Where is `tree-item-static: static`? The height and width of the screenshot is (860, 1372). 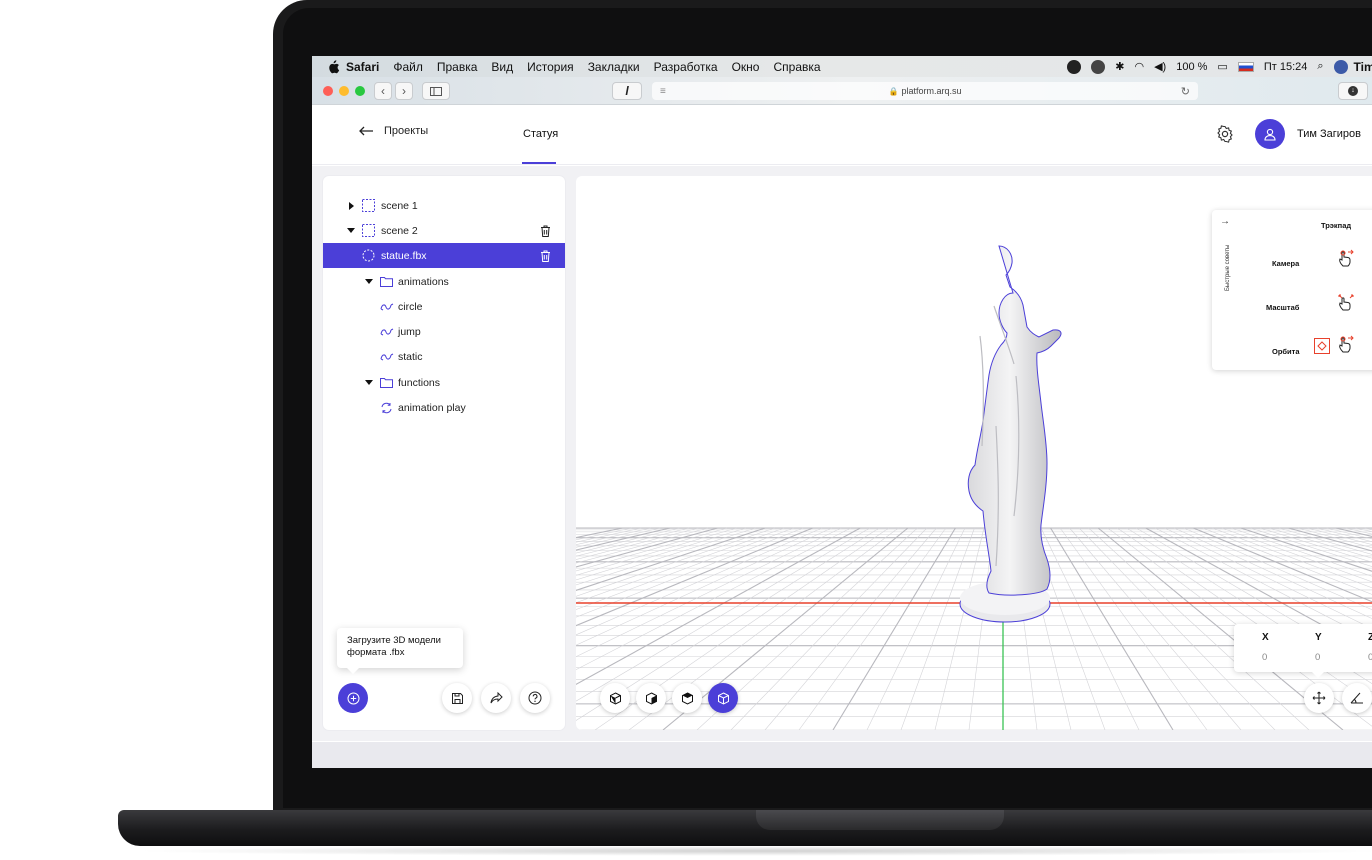
tree-item-static: static is located at coordinates (444, 356).